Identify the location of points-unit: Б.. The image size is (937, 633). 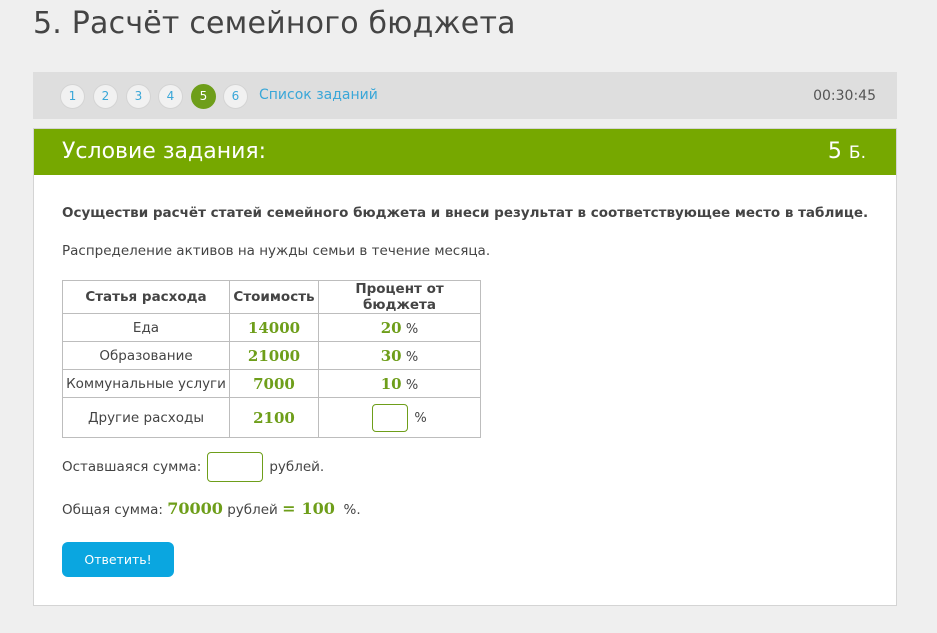
(857, 153).